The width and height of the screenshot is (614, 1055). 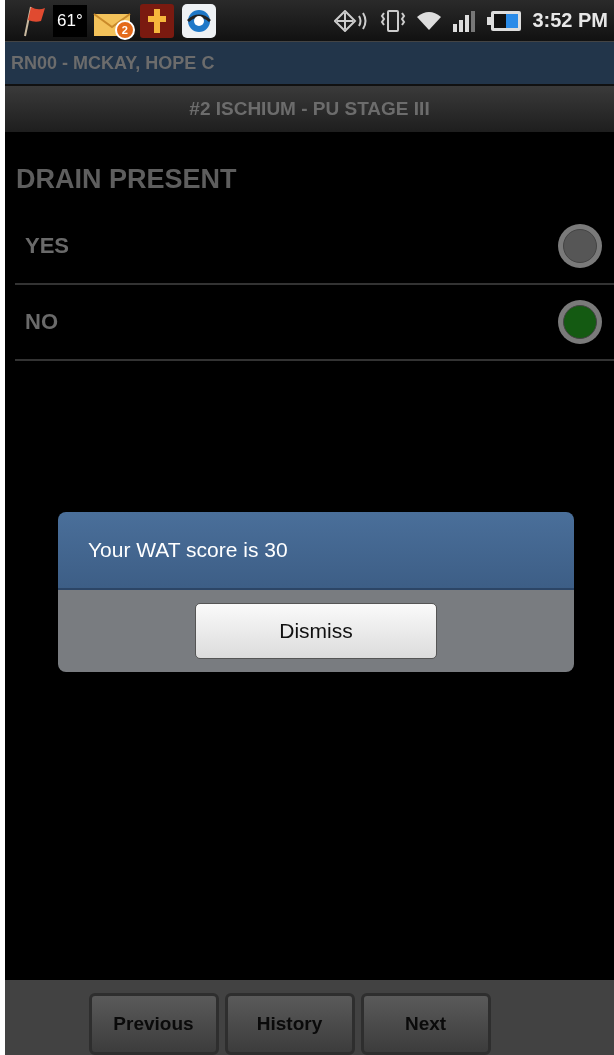 I want to click on weather-temperature: 61°, so click(x=70, y=20).